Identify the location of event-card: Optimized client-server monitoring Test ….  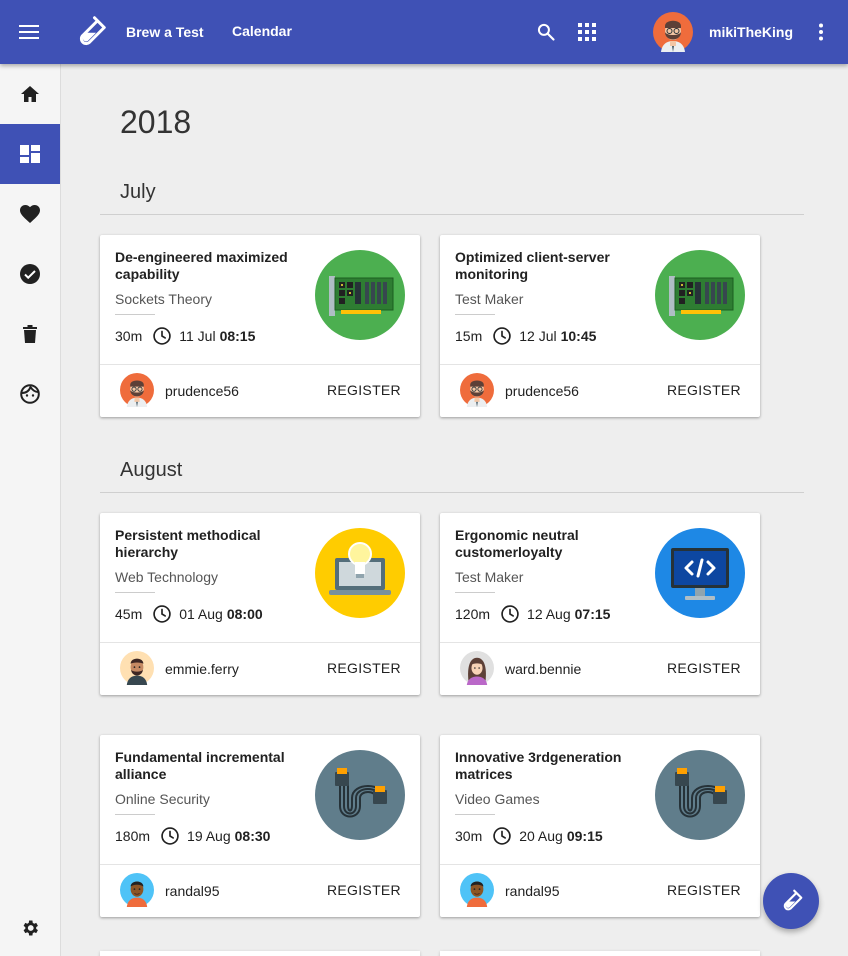
(600, 326).